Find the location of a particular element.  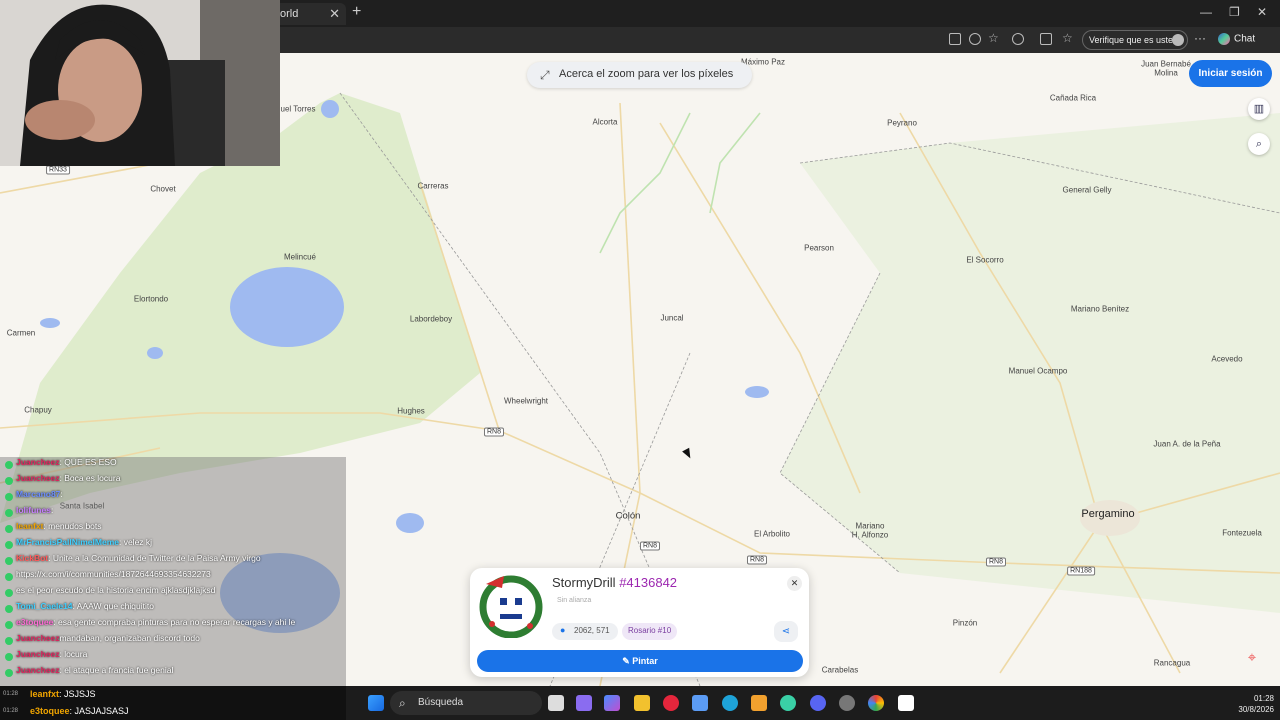

chat-username: MrFrancisPallNimelMeme is located at coordinates (67, 542).